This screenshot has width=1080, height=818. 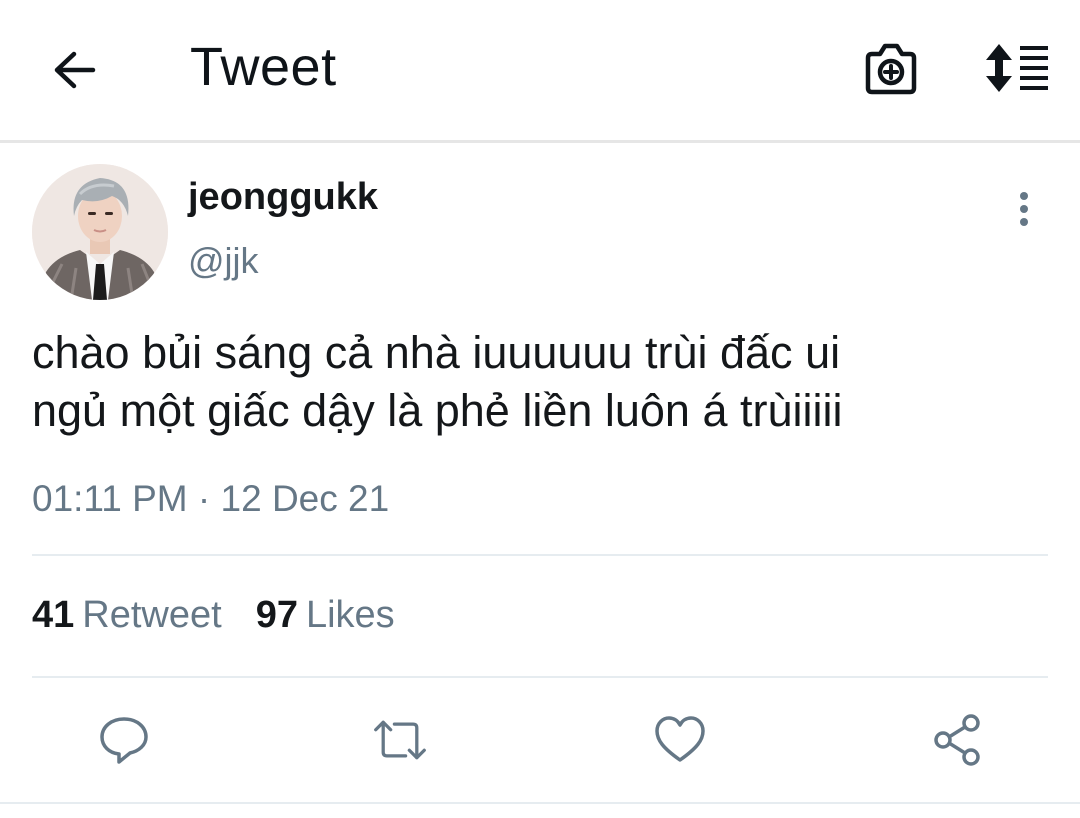 I want to click on page-title: Tweet, so click(x=263, y=67).